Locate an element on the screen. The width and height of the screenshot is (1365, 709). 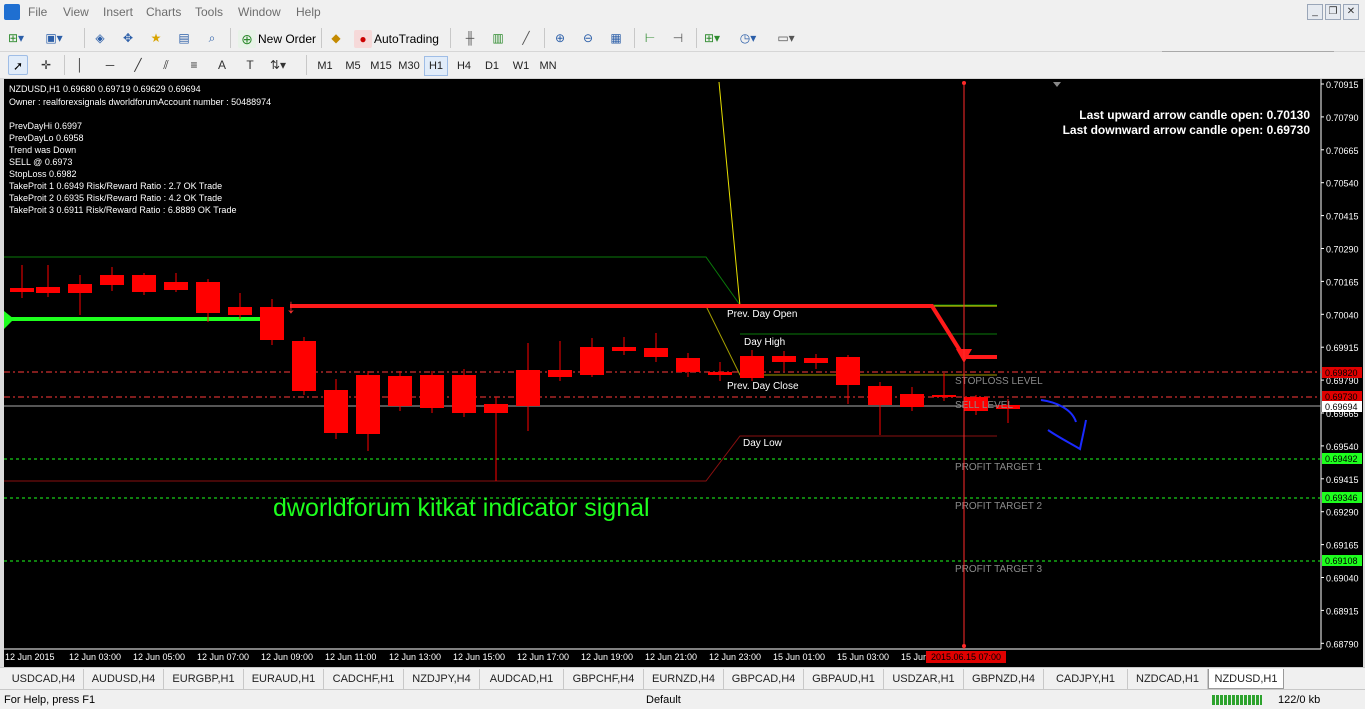
timeframe-m1: M1 is located at coordinates (325, 66).